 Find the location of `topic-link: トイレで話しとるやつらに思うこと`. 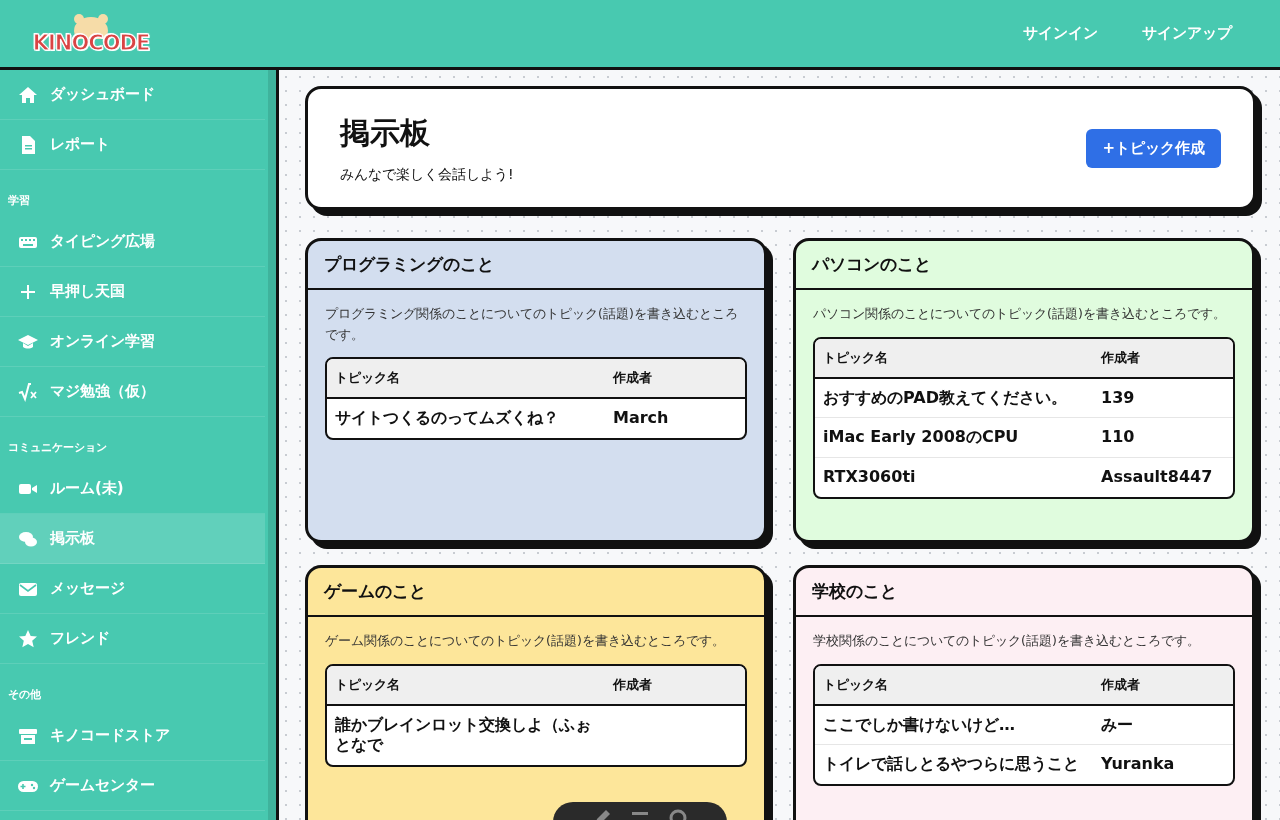

topic-link: トイレで話しとるやつらに思うこと is located at coordinates (954, 765).